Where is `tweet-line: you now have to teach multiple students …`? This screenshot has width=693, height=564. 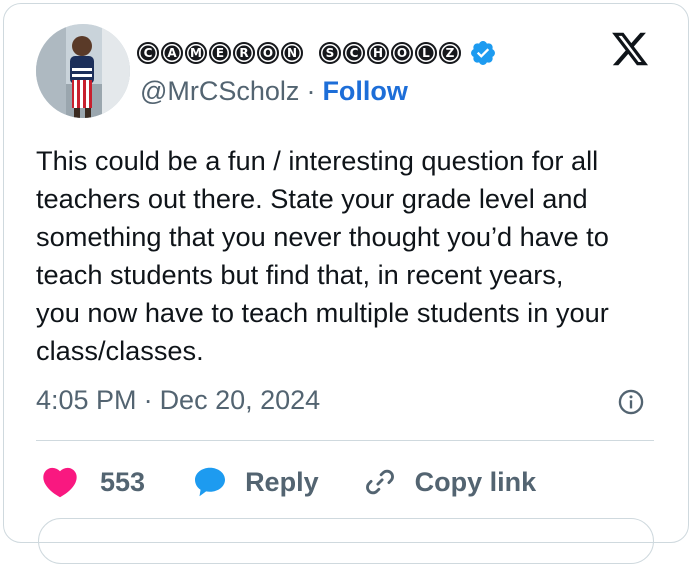 tweet-line: you now have to teach multiple students … is located at coordinates (322, 312).